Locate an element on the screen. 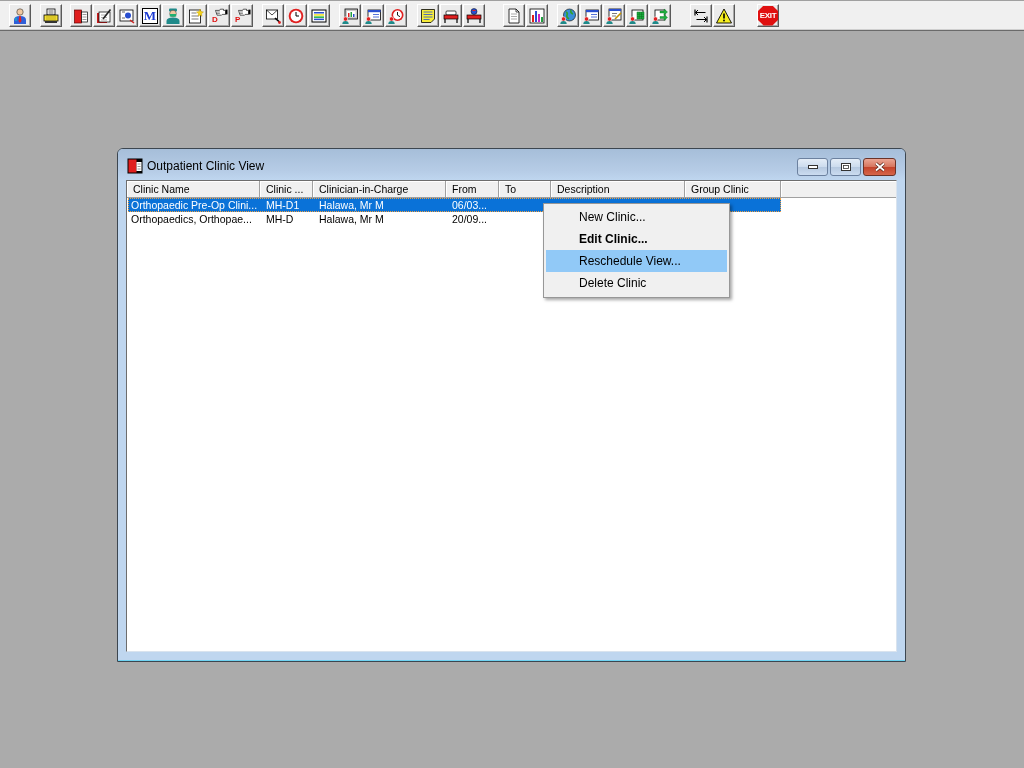 Image resolution: width=1024 pixels, height=768 pixels. window-title: Outpatient Clinic View is located at coordinates (206, 166).